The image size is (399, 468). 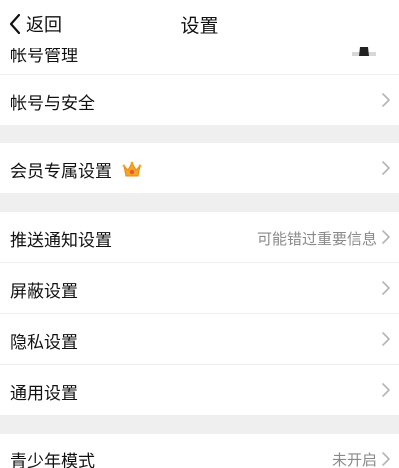 I want to click on row-label: 会员专属设置, so click(x=76, y=169).